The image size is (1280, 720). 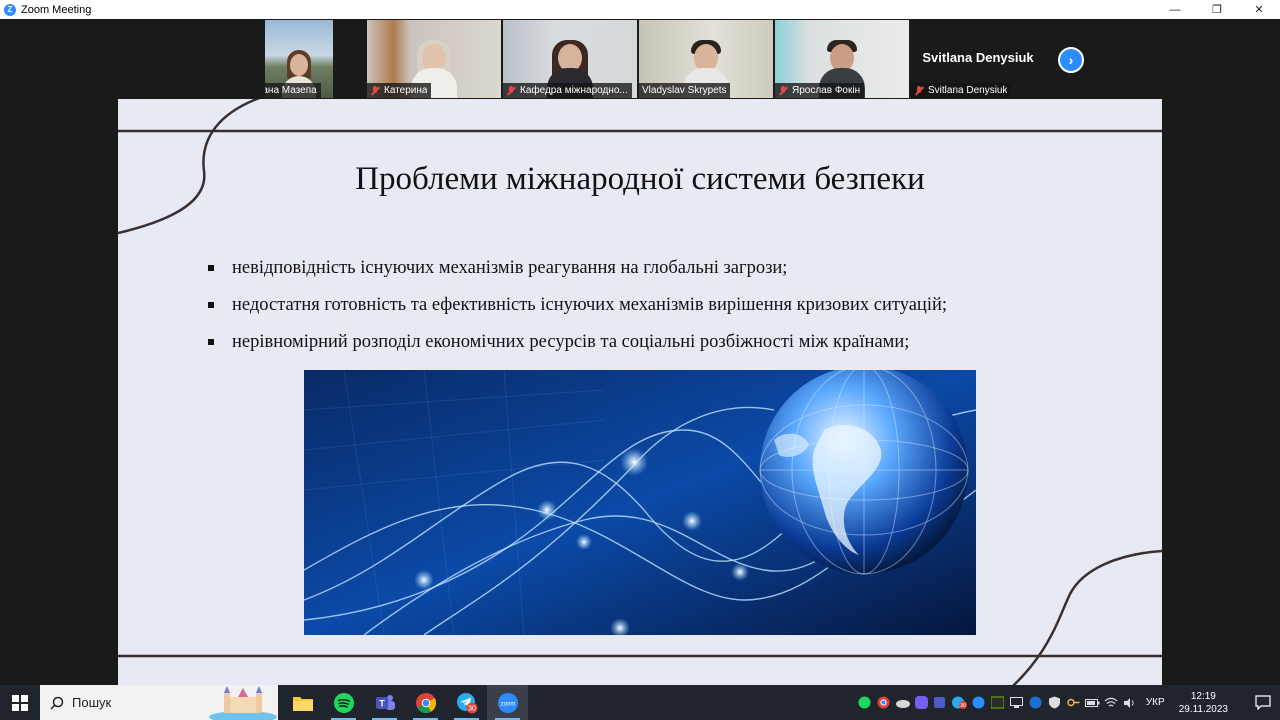 I want to click on volume-icon, so click(x=1130, y=702).